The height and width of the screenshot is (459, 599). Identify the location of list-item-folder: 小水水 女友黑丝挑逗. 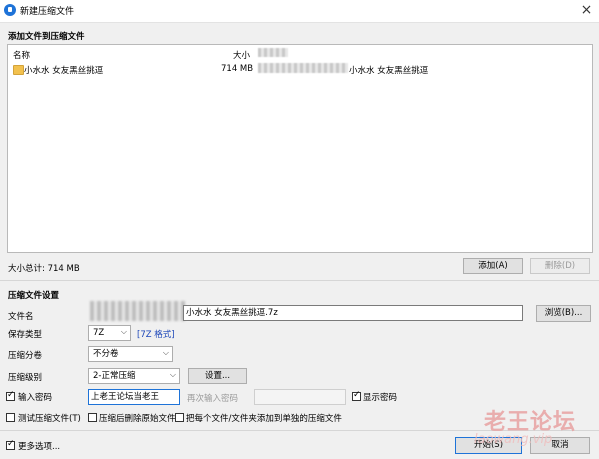
(389, 71).